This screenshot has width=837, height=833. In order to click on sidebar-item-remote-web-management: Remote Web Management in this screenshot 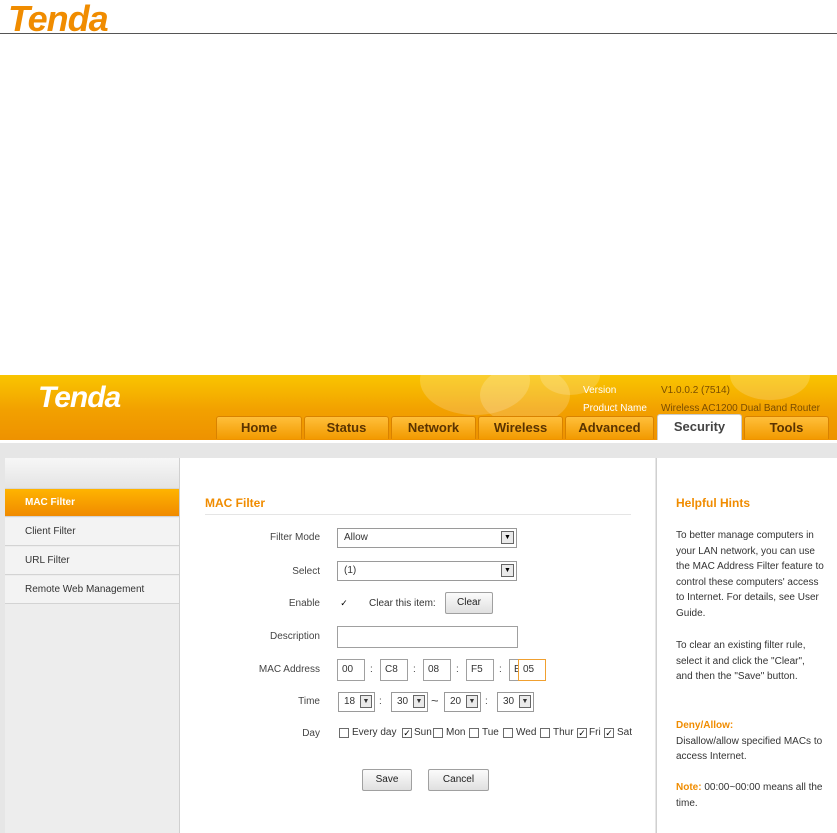, I will do `click(92, 590)`.